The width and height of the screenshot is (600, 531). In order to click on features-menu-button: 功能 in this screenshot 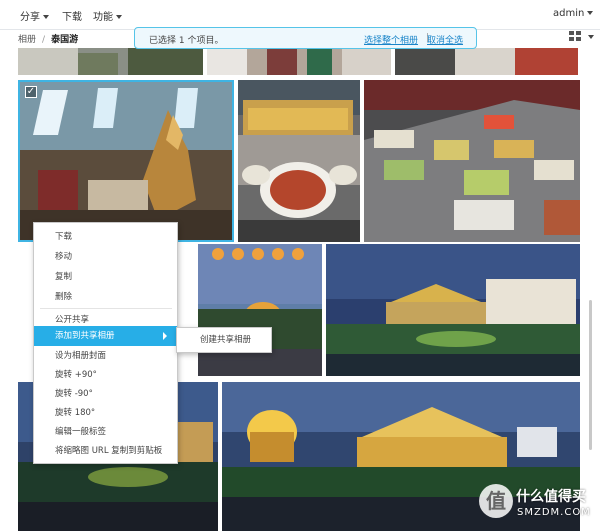, I will do `click(107, 15)`.